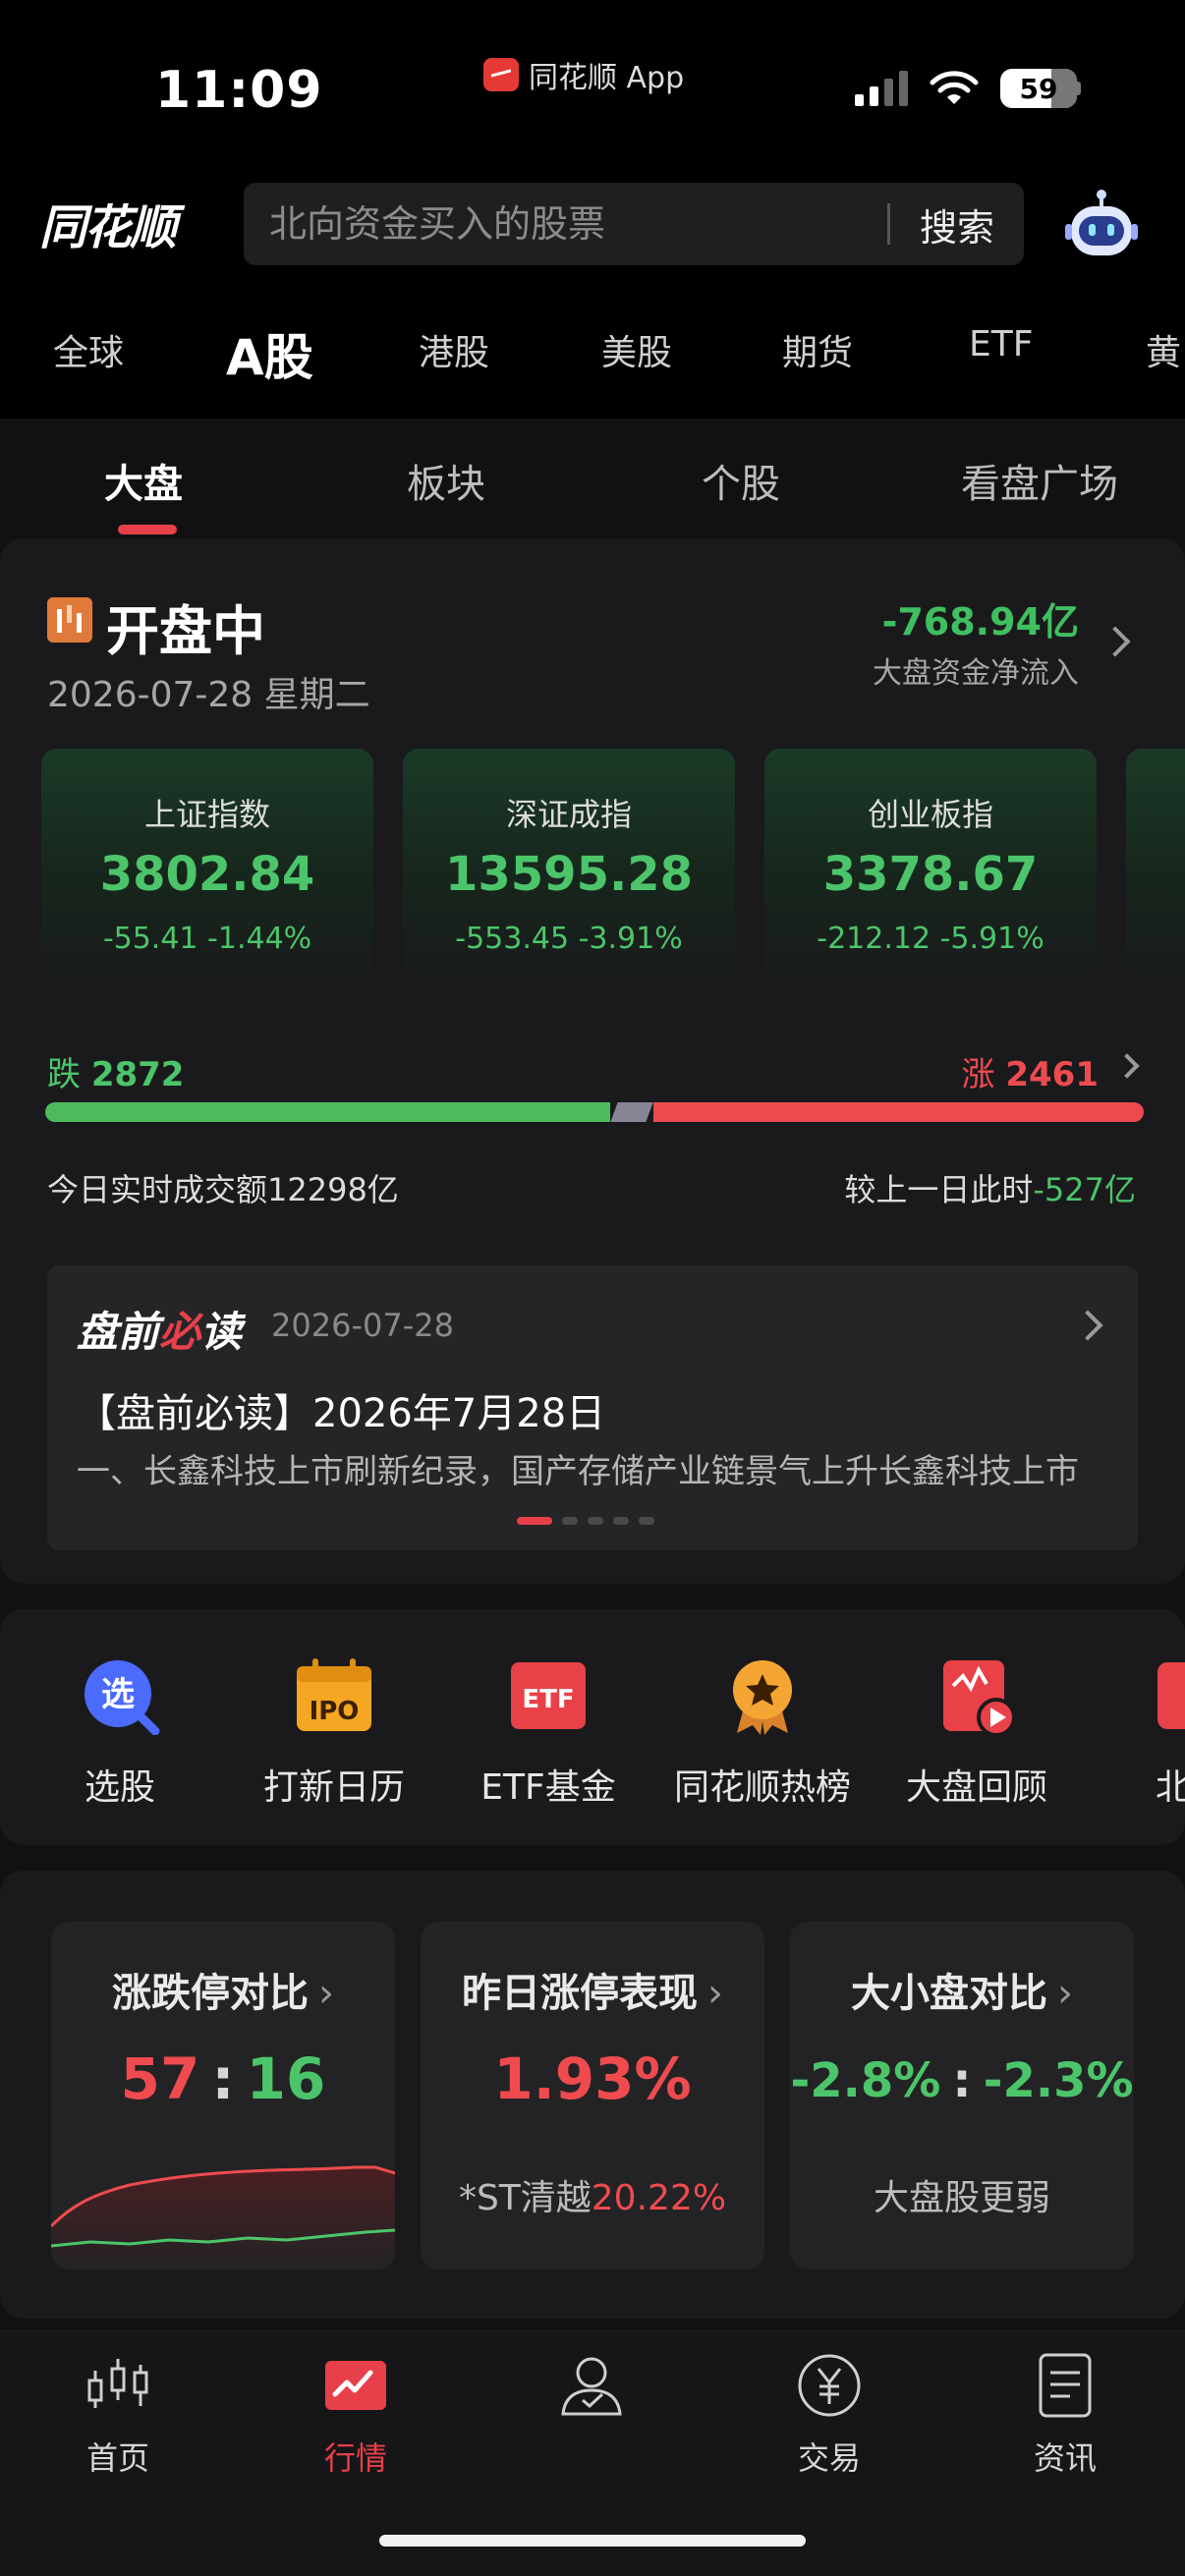  Describe the element at coordinates (957, 224) in the screenshot. I see `search-button: 搜索` at that location.